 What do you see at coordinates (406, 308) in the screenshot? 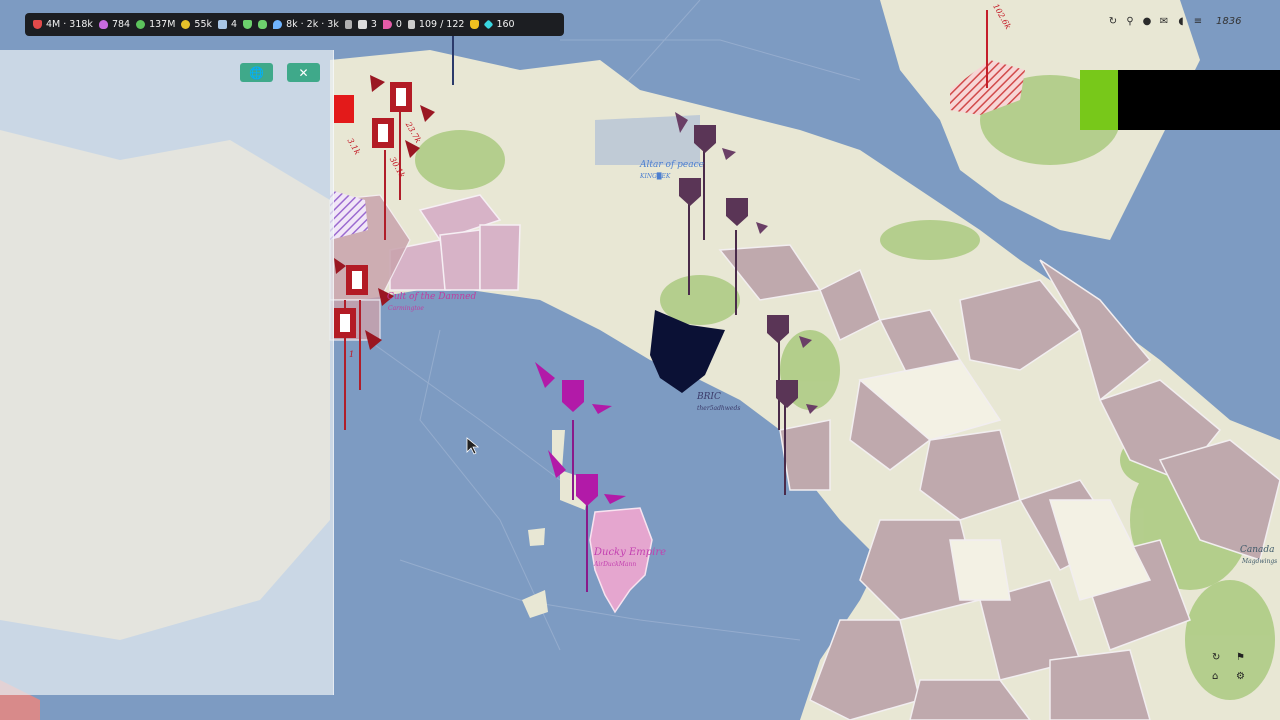
I see `label-cult-of-the-damned-owner: Carmingtoe` at bounding box center [406, 308].